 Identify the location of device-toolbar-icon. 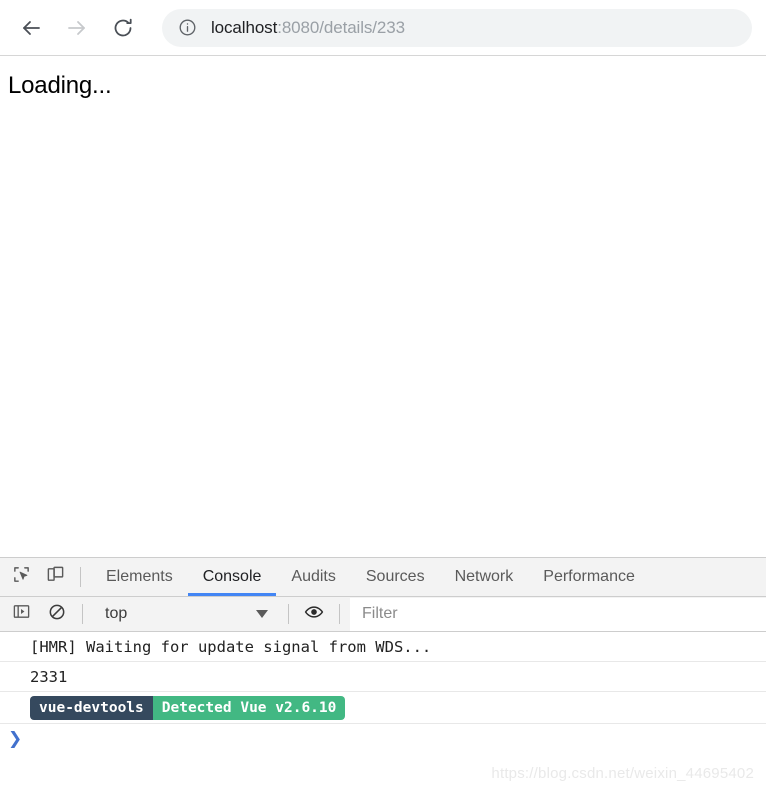
(55, 577).